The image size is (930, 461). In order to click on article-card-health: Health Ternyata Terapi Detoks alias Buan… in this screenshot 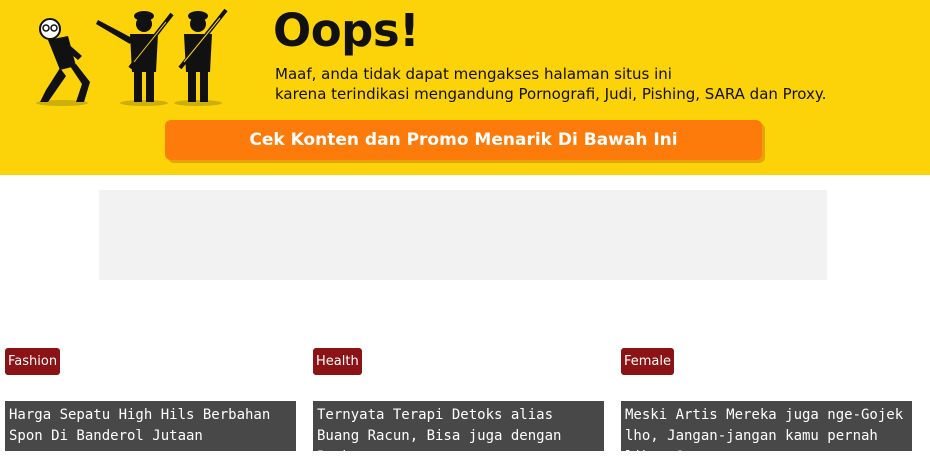, I will do `click(458, 400)`.